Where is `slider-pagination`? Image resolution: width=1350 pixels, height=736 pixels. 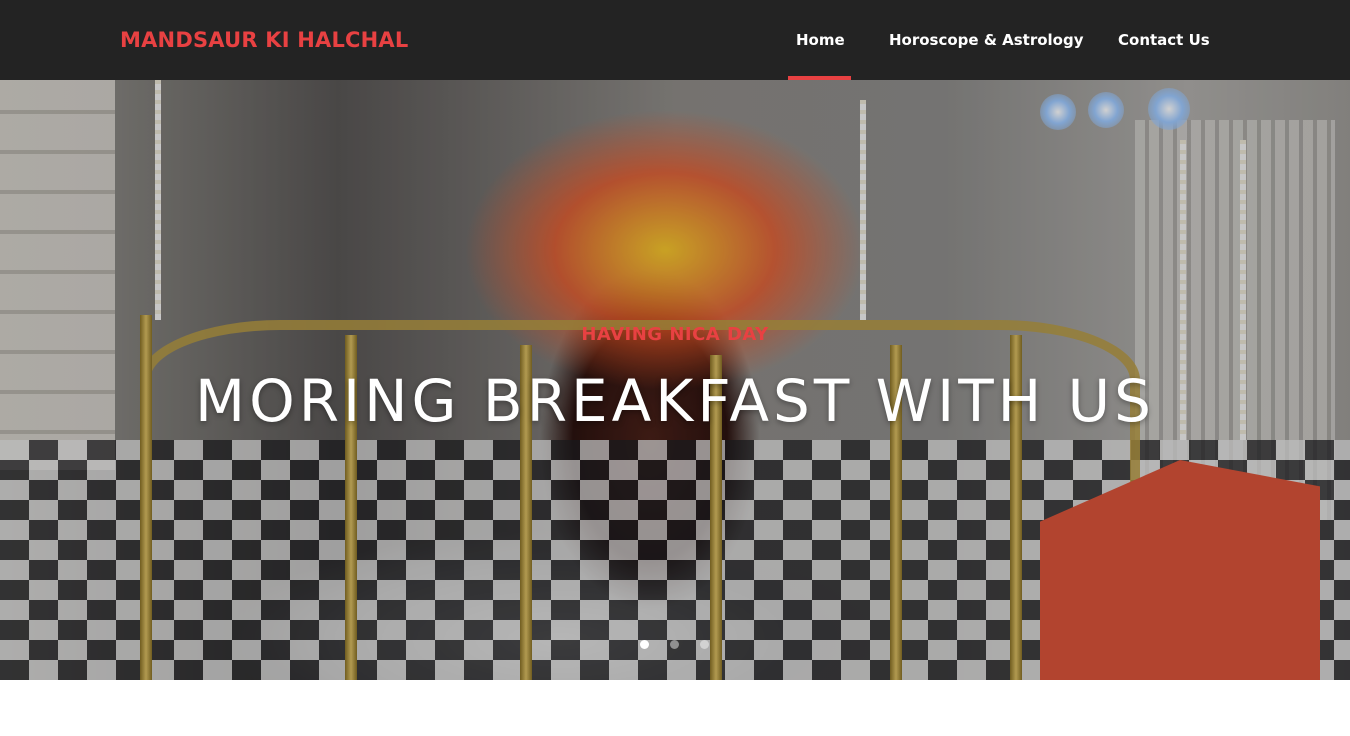 slider-pagination is located at coordinates (680, 645).